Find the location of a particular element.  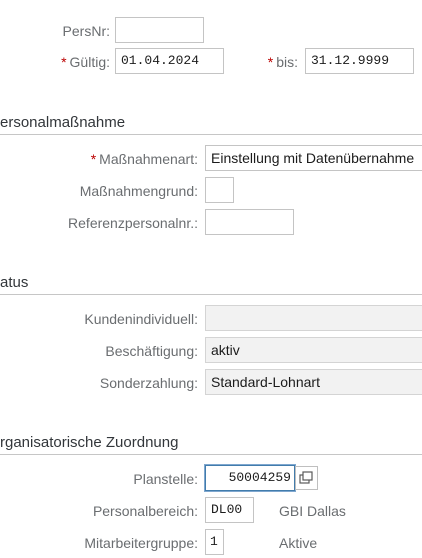

sonderzahlung-field: Standard-Lohnart is located at coordinates (313, 382).